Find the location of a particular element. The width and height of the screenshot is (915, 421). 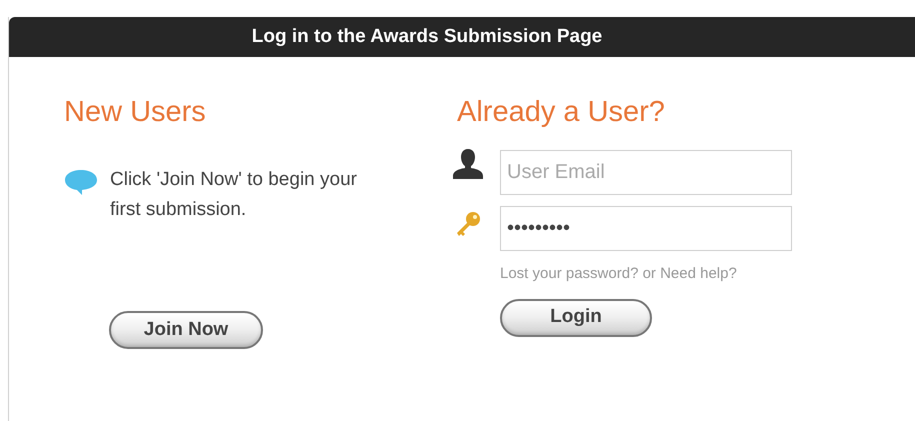

key-icon is located at coordinates (469, 224).